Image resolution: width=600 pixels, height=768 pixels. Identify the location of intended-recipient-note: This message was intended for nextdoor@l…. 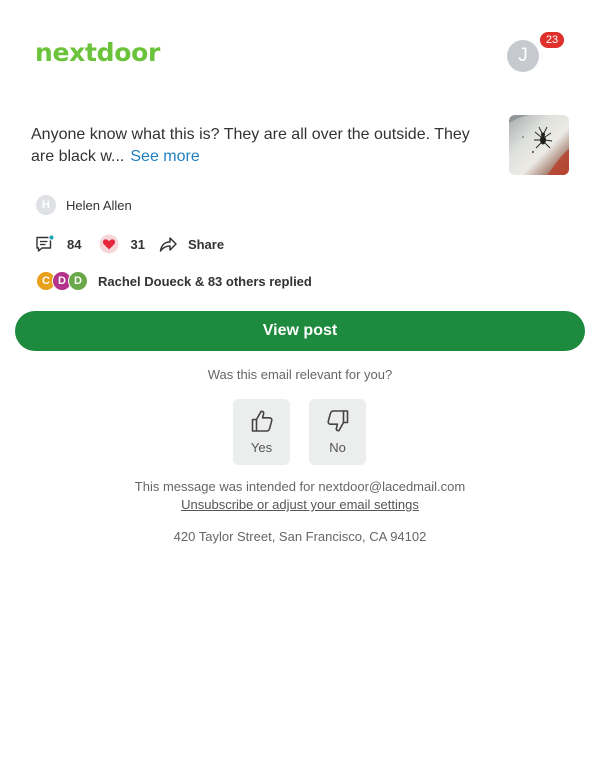
(300, 486).